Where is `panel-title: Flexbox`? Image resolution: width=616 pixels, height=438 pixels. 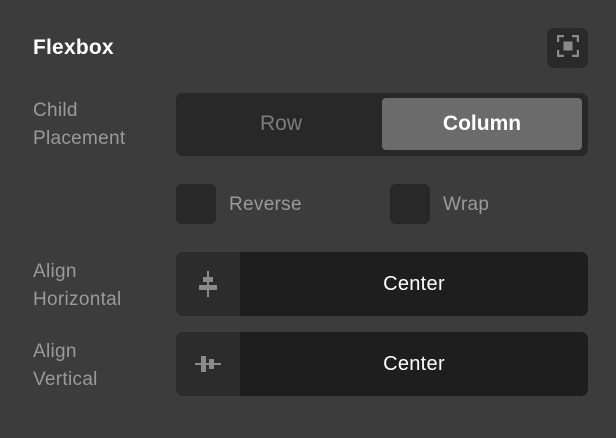 panel-title: Flexbox is located at coordinates (73, 47).